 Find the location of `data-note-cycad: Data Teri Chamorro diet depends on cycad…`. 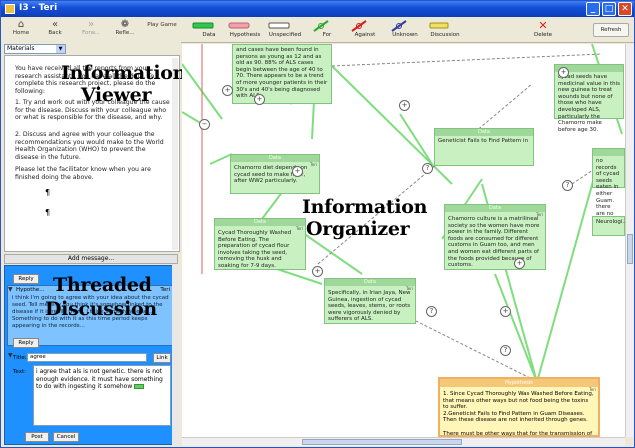

data-note-cycad: Data Teri Chamorro diet depends on cycad… is located at coordinates (275, 174).